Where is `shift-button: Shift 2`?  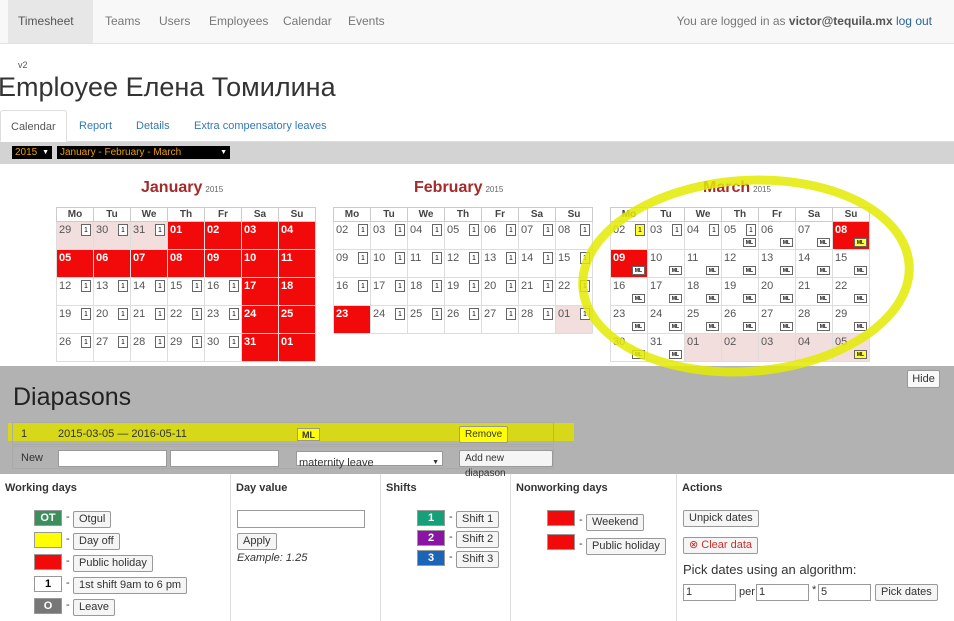
shift-button: Shift 2 is located at coordinates (478, 539).